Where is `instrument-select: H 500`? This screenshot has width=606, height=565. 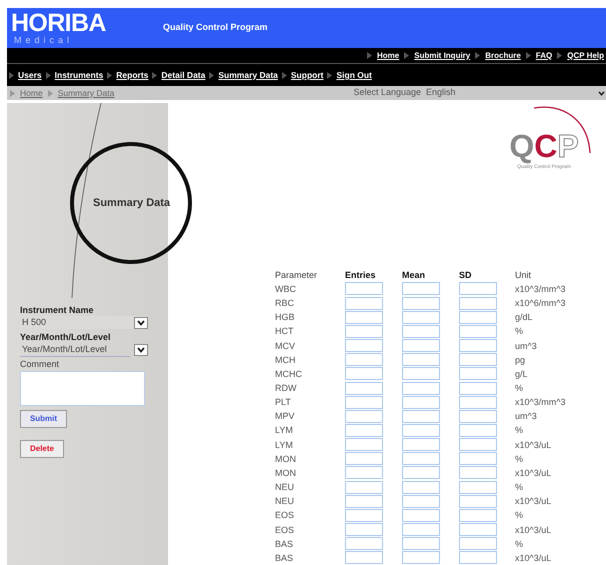
instrument-select: H 500 is located at coordinates (84, 322).